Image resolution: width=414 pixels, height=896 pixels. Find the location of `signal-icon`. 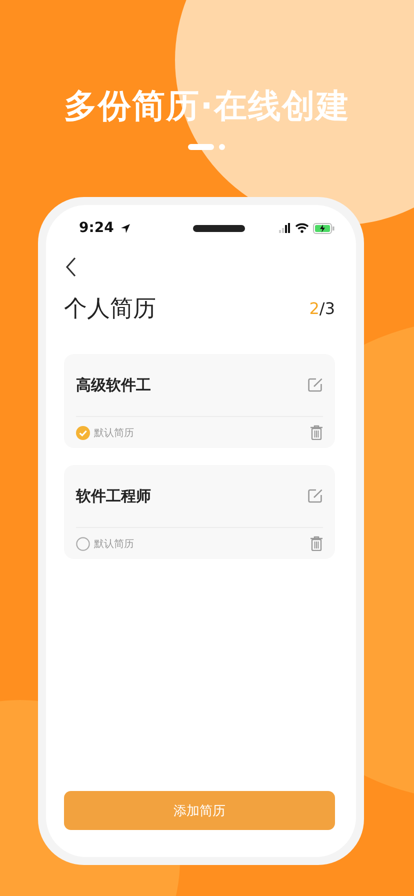

signal-icon is located at coordinates (285, 228).